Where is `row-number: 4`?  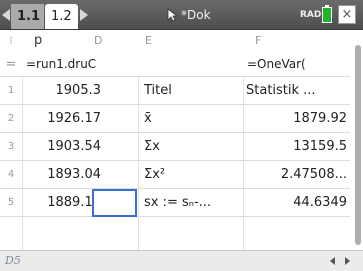
row-number: 4 is located at coordinates (11, 174).